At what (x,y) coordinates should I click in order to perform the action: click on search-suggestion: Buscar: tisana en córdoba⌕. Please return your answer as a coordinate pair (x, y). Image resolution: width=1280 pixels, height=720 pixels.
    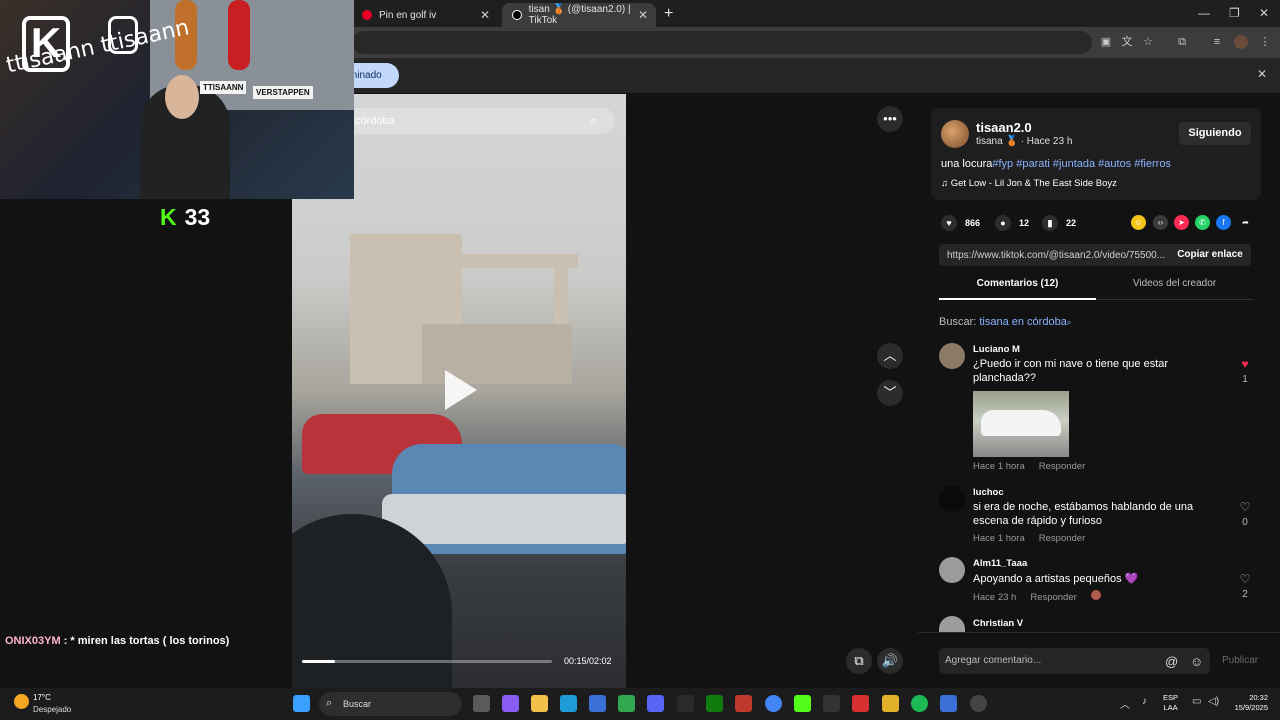
    Looking at the image, I should click on (1005, 322).